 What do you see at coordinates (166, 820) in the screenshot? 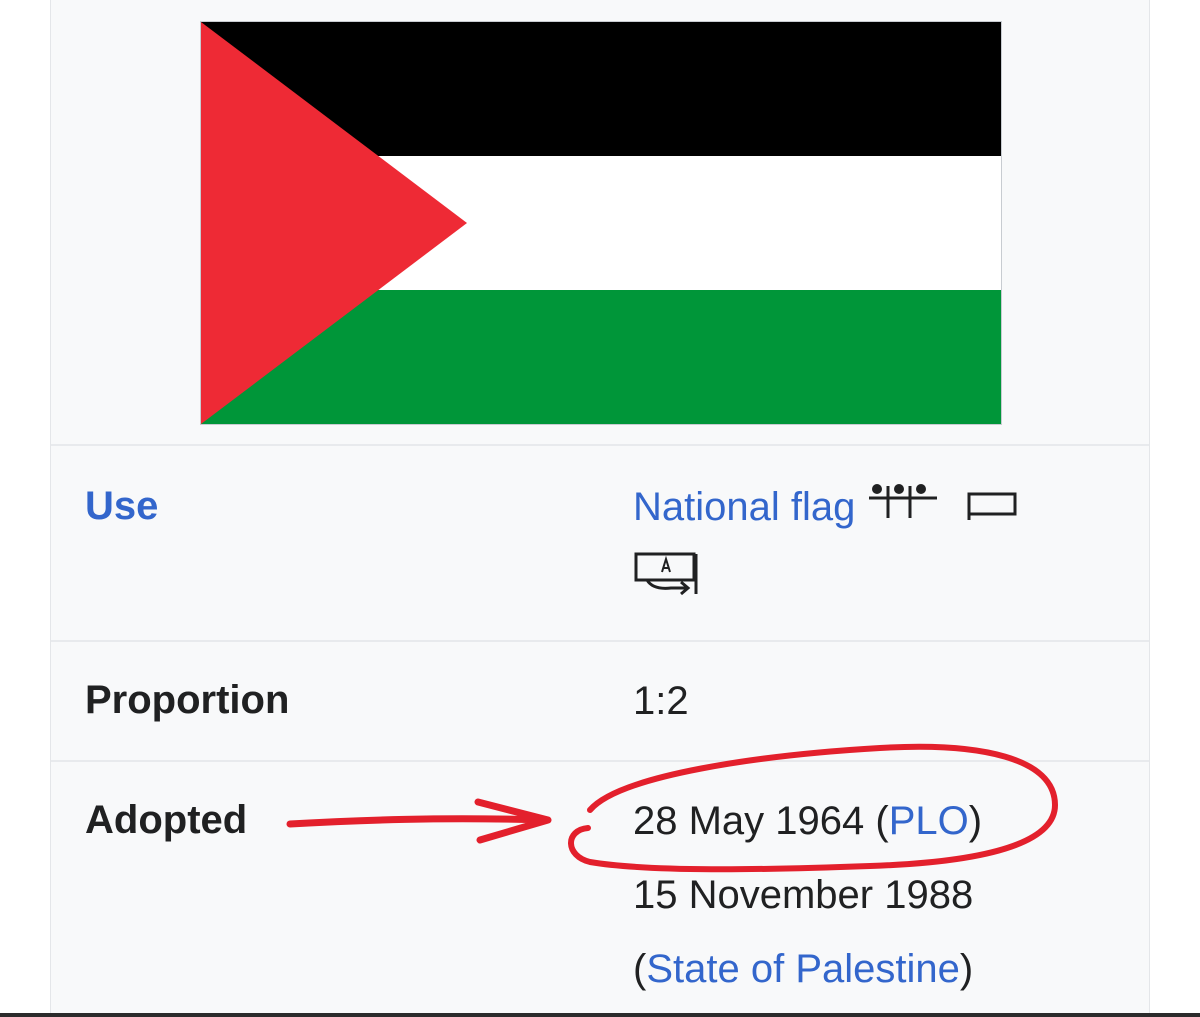
I see `adopted-label: Adopted` at bounding box center [166, 820].